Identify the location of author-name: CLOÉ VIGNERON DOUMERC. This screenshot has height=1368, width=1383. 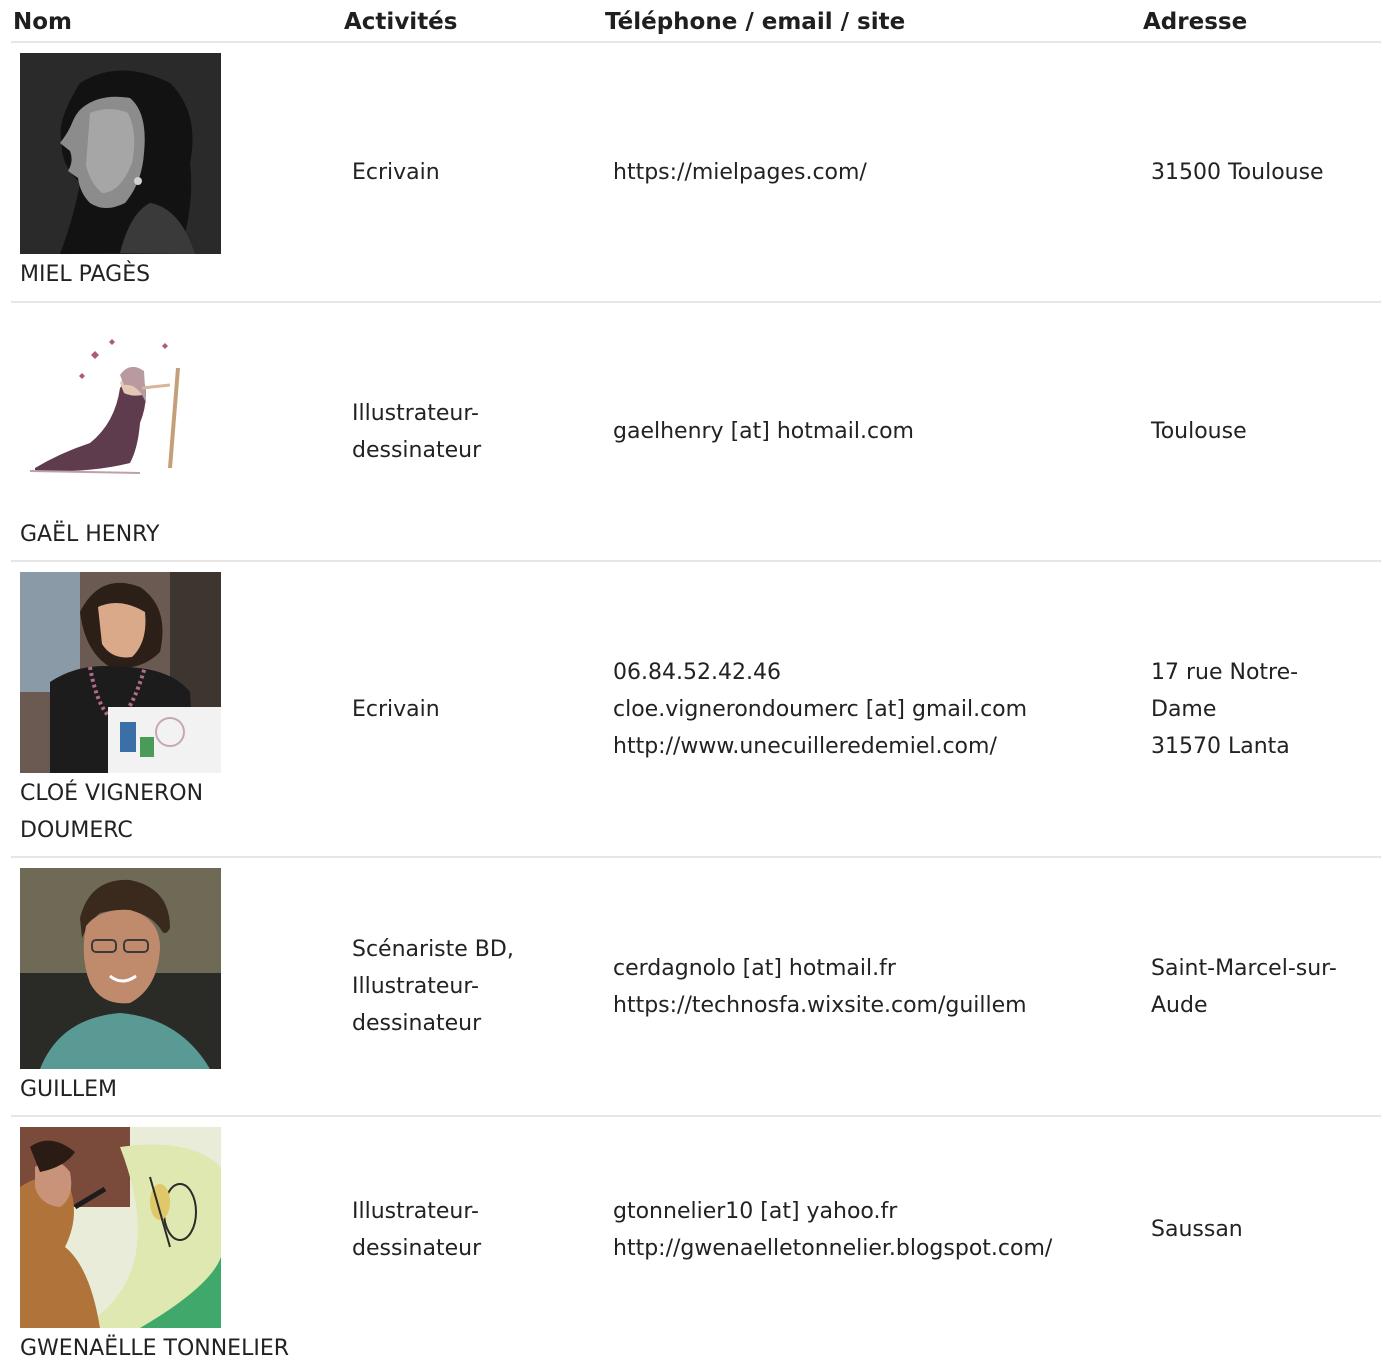
(120, 812).